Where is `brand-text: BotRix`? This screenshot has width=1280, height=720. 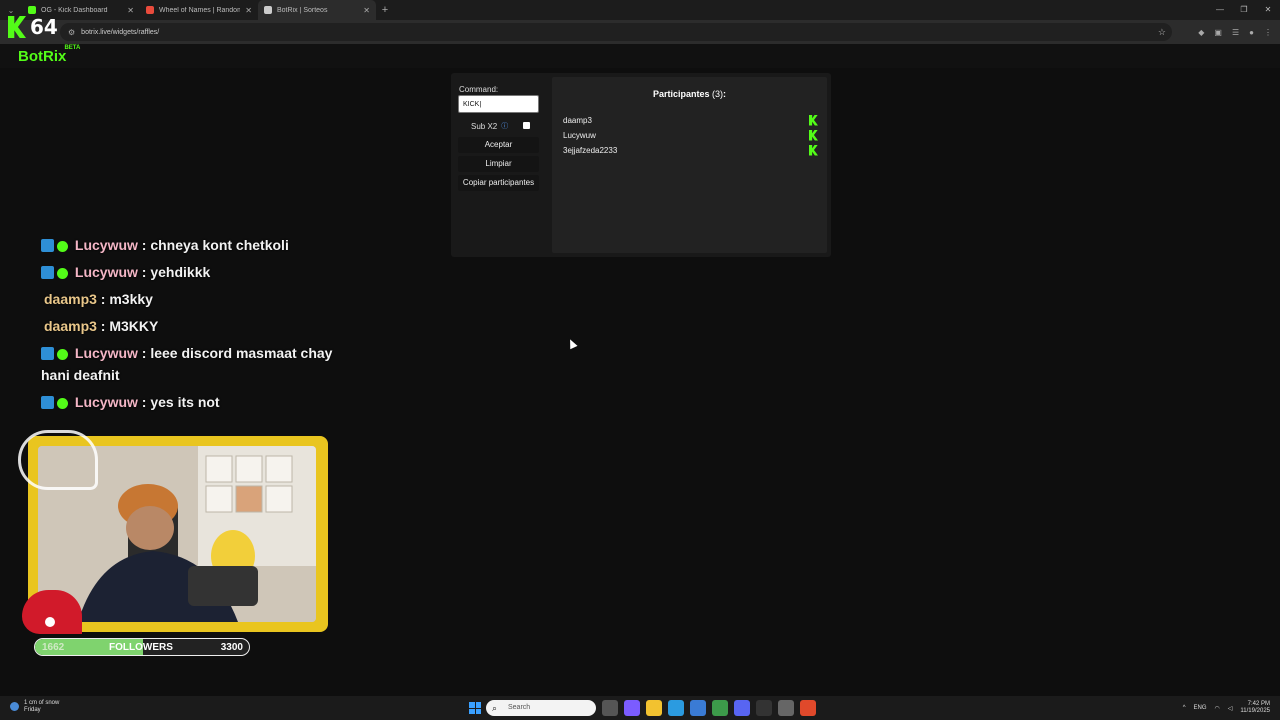 brand-text: BotRix is located at coordinates (42, 56).